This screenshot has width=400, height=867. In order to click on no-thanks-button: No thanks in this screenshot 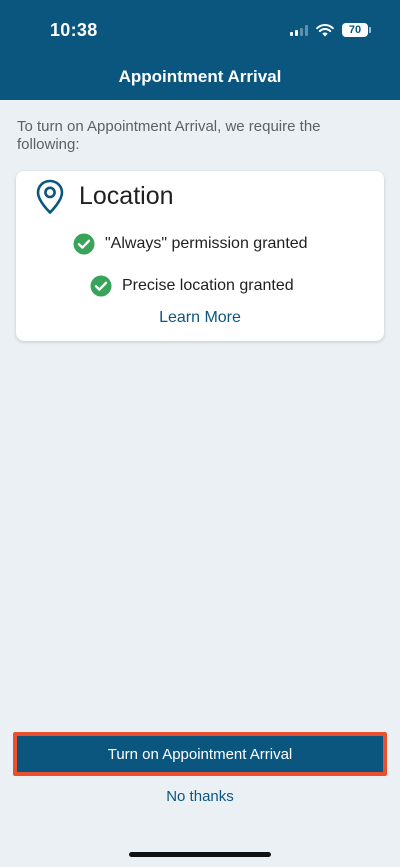, I will do `click(200, 796)`.